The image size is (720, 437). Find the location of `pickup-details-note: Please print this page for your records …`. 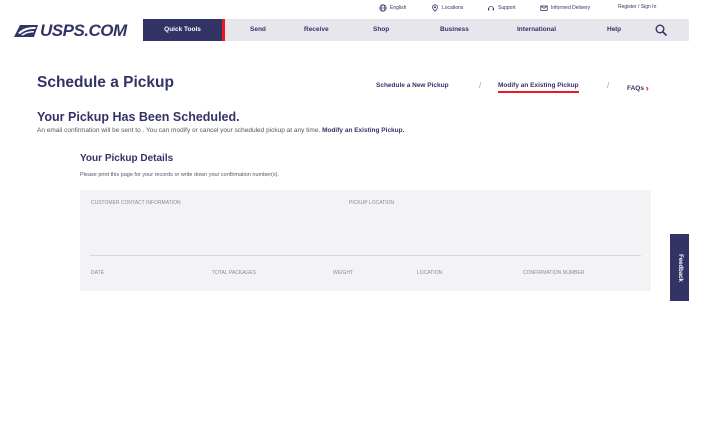

pickup-details-note: Please print this page for your records … is located at coordinates (180, 175).